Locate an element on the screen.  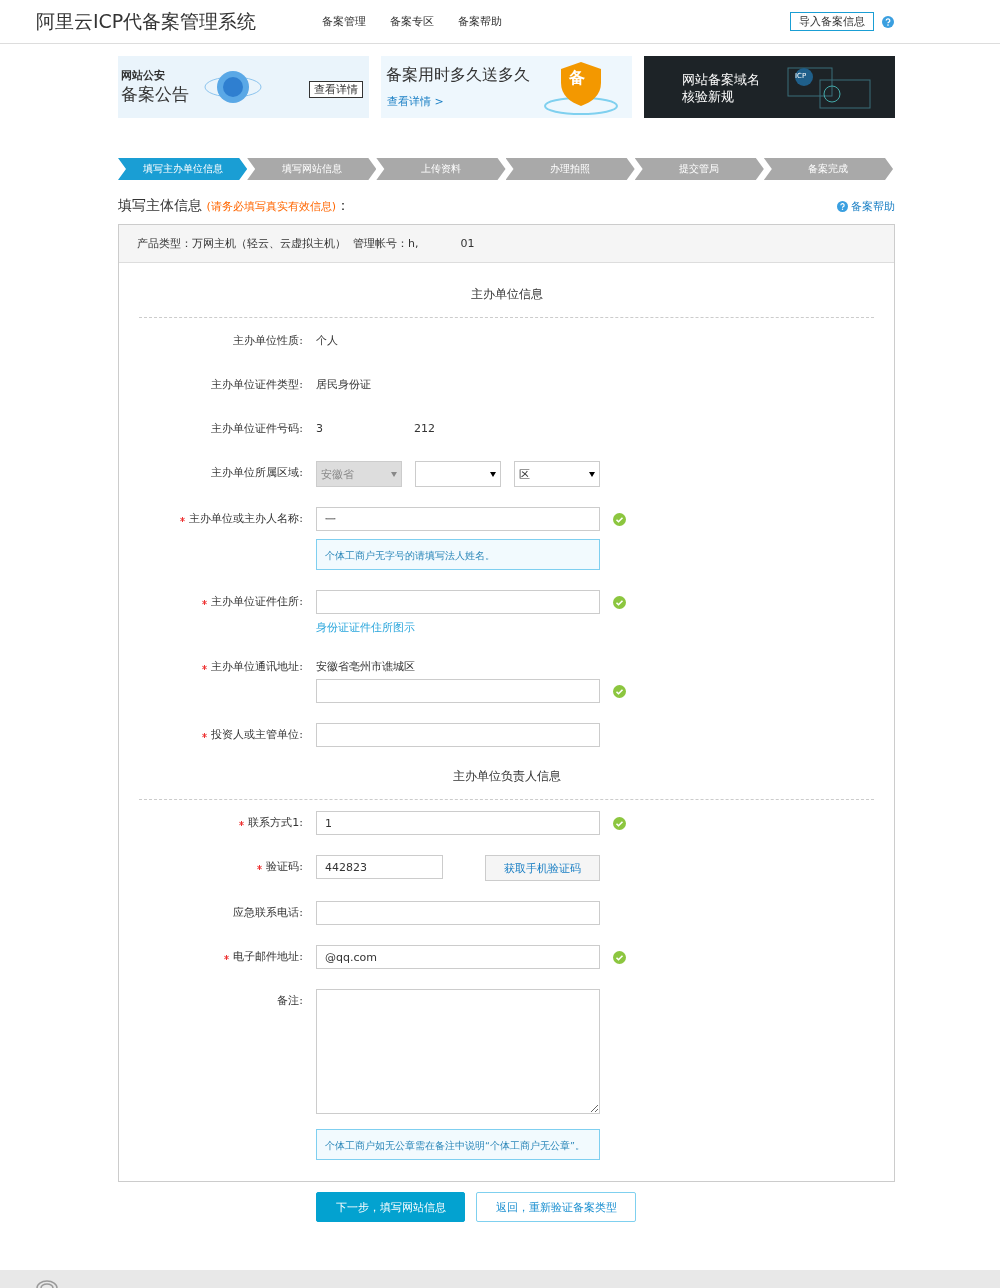
field-value: 个人 is located at coordinates (327, 341).